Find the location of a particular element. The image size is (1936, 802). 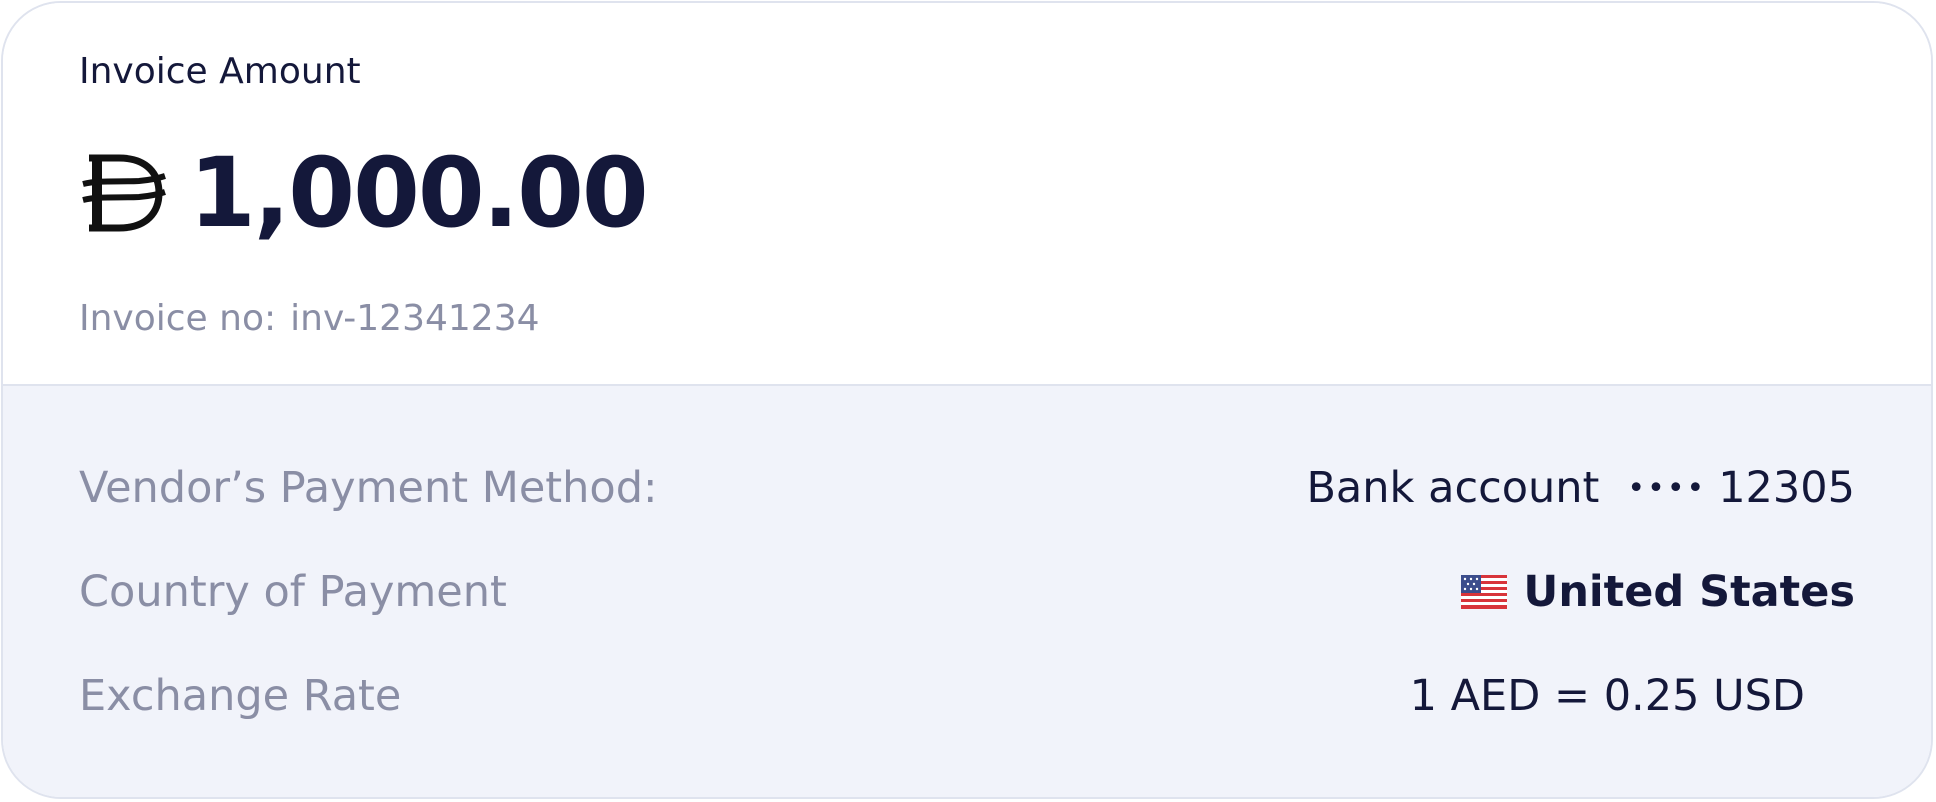

country-value: United States is located at coordinates (1658, 592).